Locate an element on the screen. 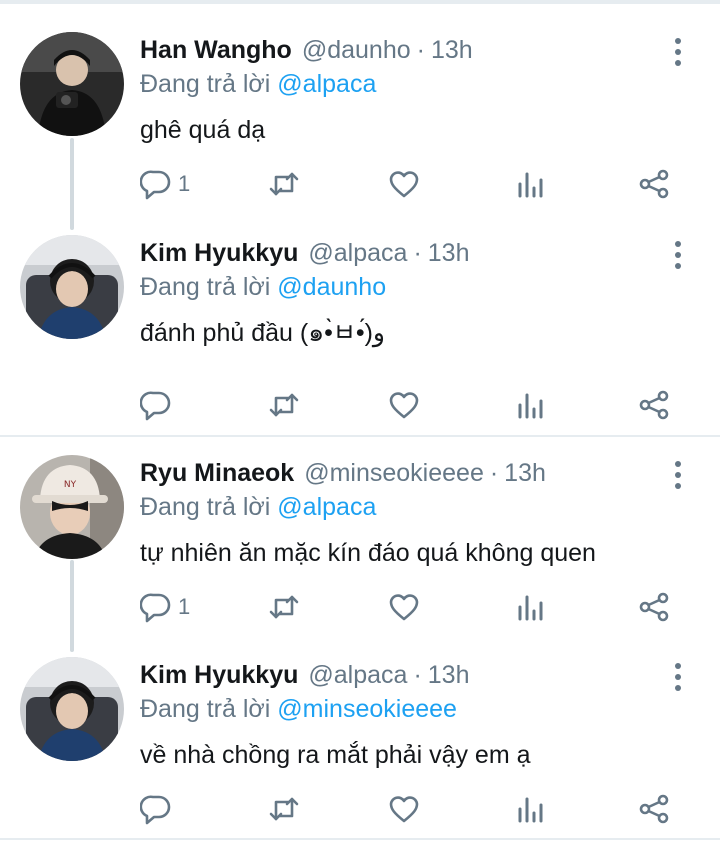 This screenshot has width=720, height=843. top-divider is located at coordinates (360, 2).